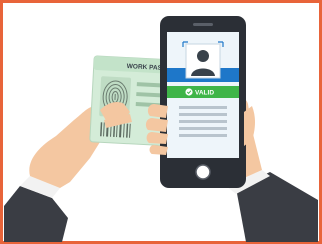 Image resolution: width=322 pixels, height=244 pixels. I want to click on check-circle-icon, so click(189, 92).